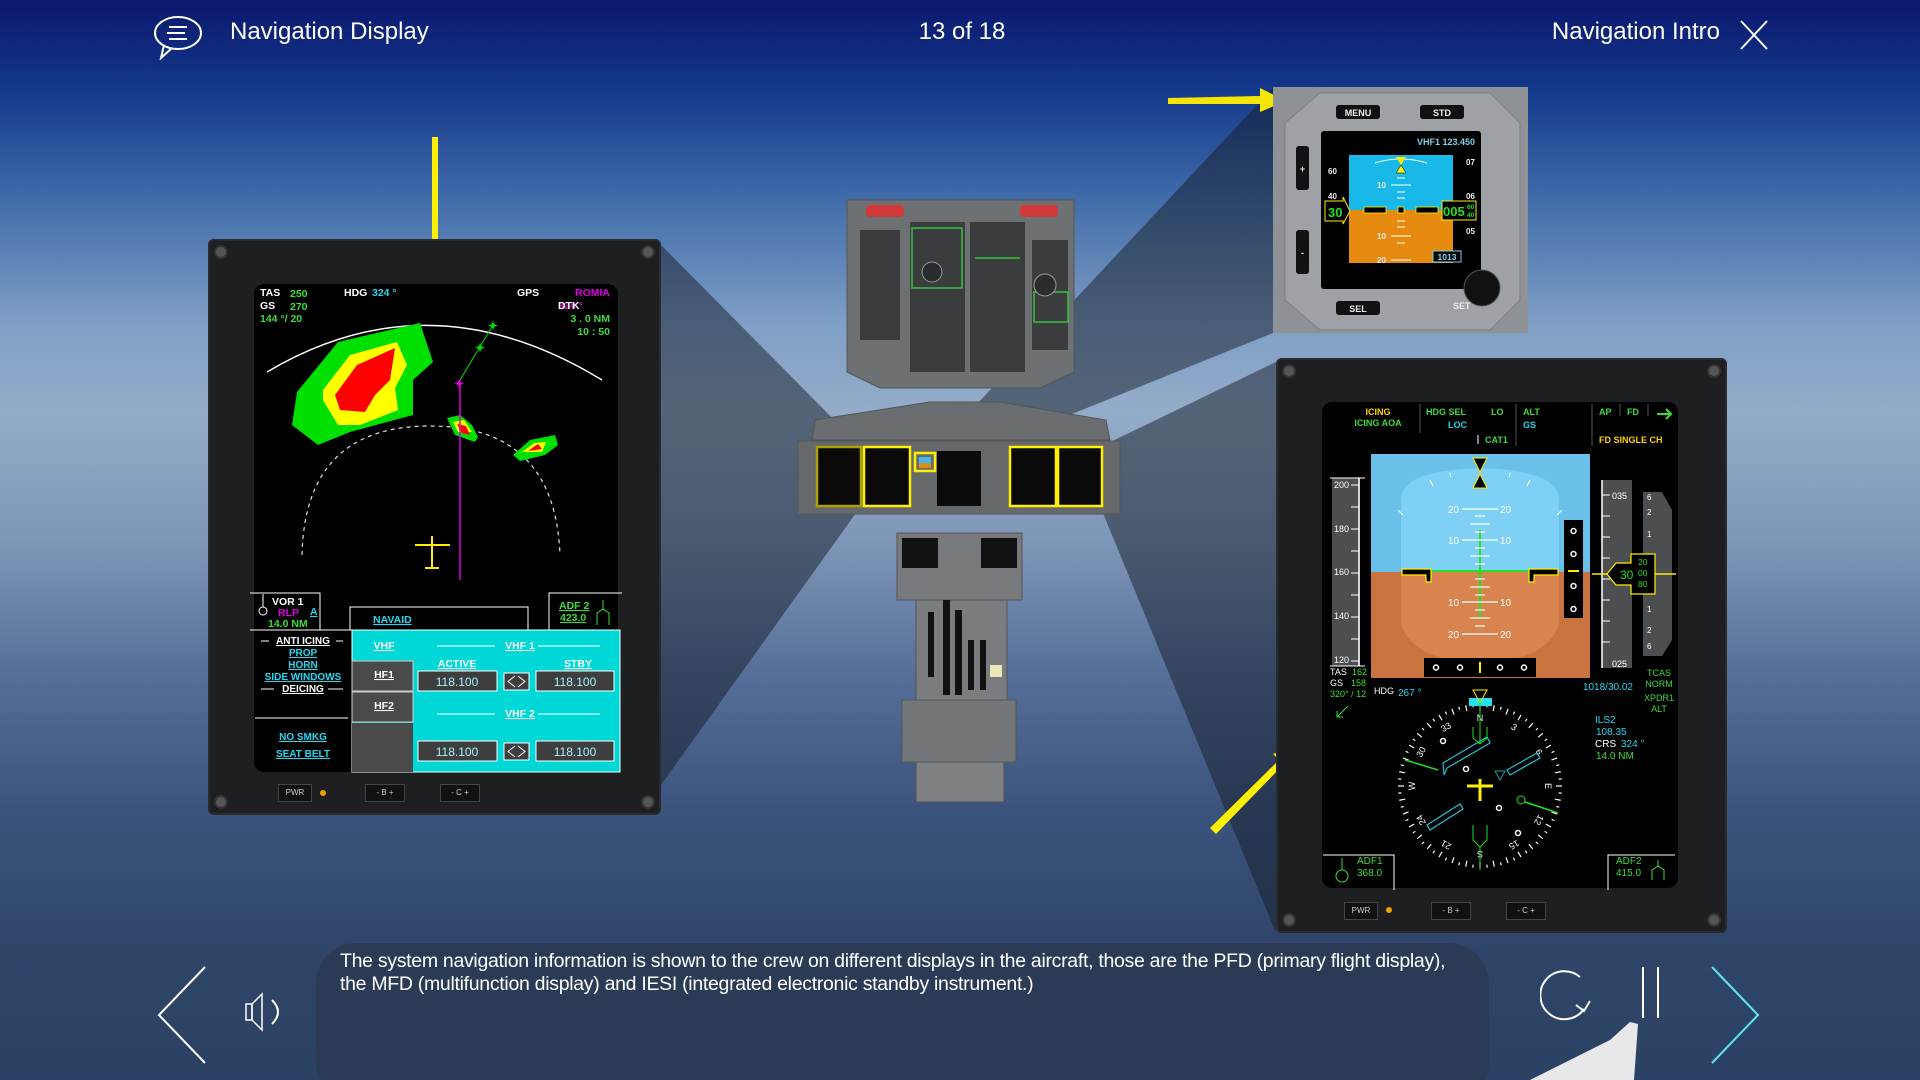 The image size is (1920, 1080). Describe the element at coordinates (1358, 113) in the screenshot. I see `menu-label: MENU` at that location.